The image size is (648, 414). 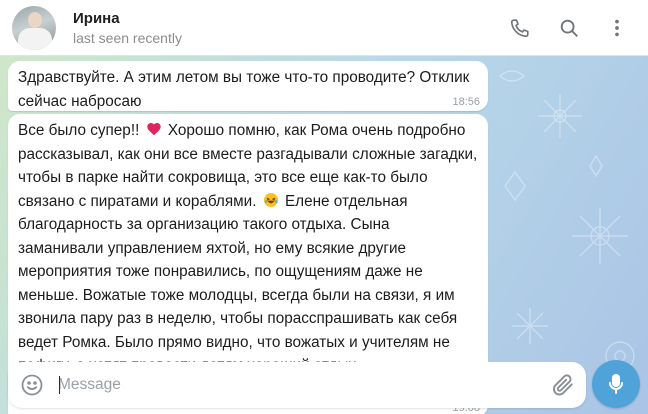 What do you see at coordinates (324, 28) in the screenshot?
I see `chat-header: Ирина last seen recently` at bounding box center [324, 28].